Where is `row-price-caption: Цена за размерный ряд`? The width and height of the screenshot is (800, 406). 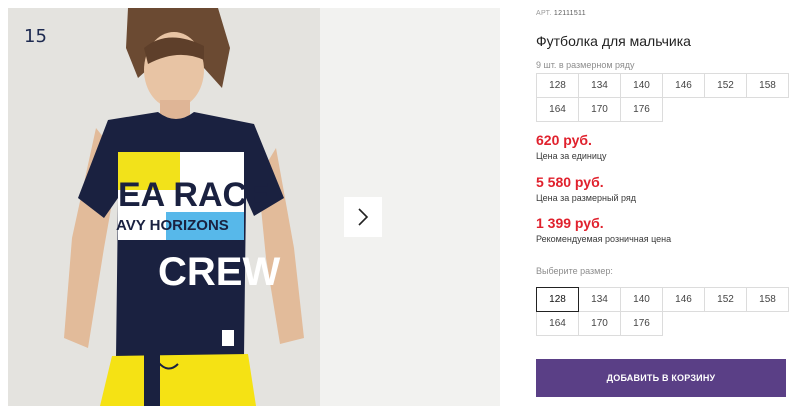
row-price-caption: Цена за размерный ряд is located at coordinates (586, 198).